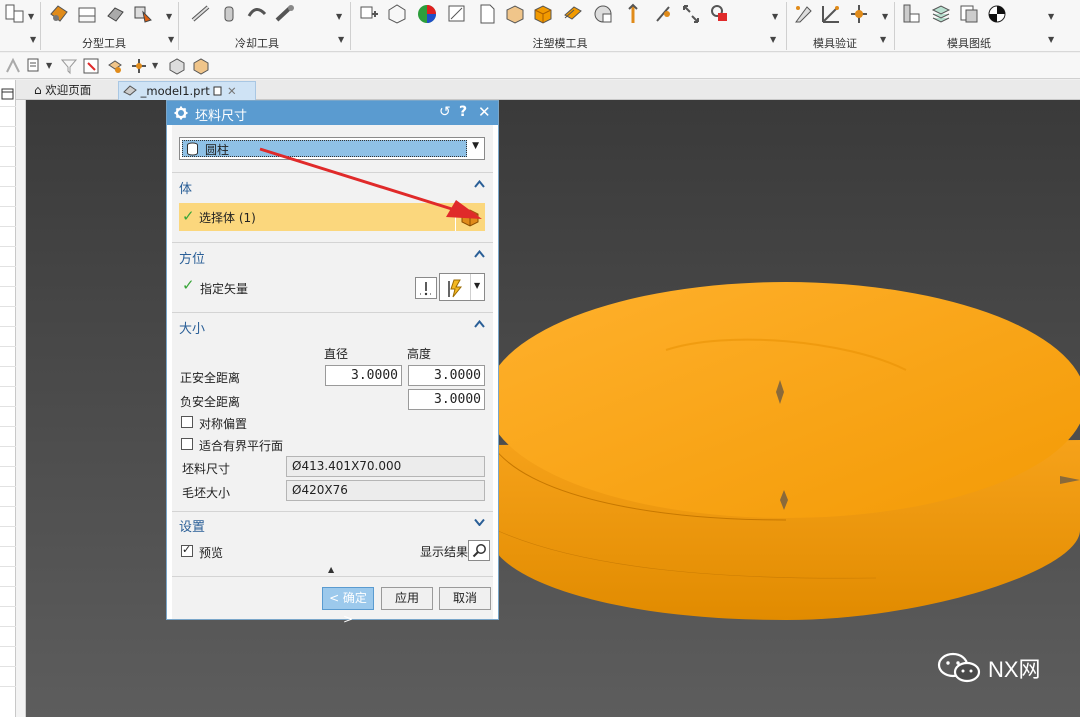 This screenshot has height=717, width=1080. What do you see at coordinates (663, 14) in the screenshot?
I see `reference-circle-icon` at bounding box center [663, 14].